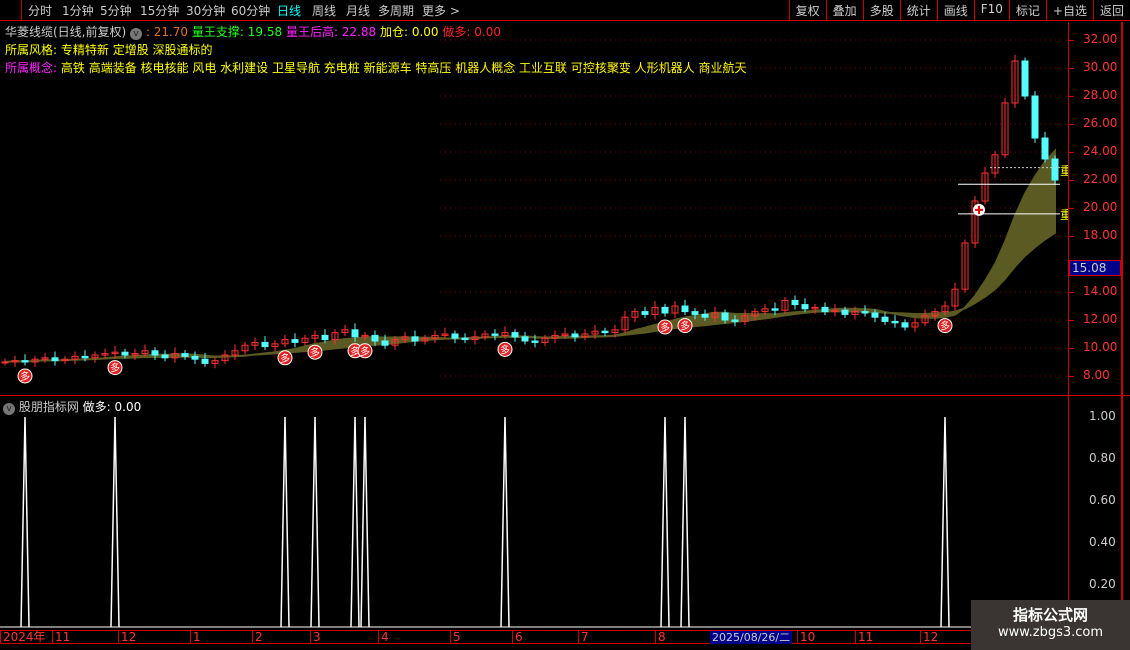 The width and height of the screenshot is (1130, 650). What do you see at coordinates (78, 10) in the screenshot?
I see `period-tab: 1分钟` at bounding box center [78, 10].